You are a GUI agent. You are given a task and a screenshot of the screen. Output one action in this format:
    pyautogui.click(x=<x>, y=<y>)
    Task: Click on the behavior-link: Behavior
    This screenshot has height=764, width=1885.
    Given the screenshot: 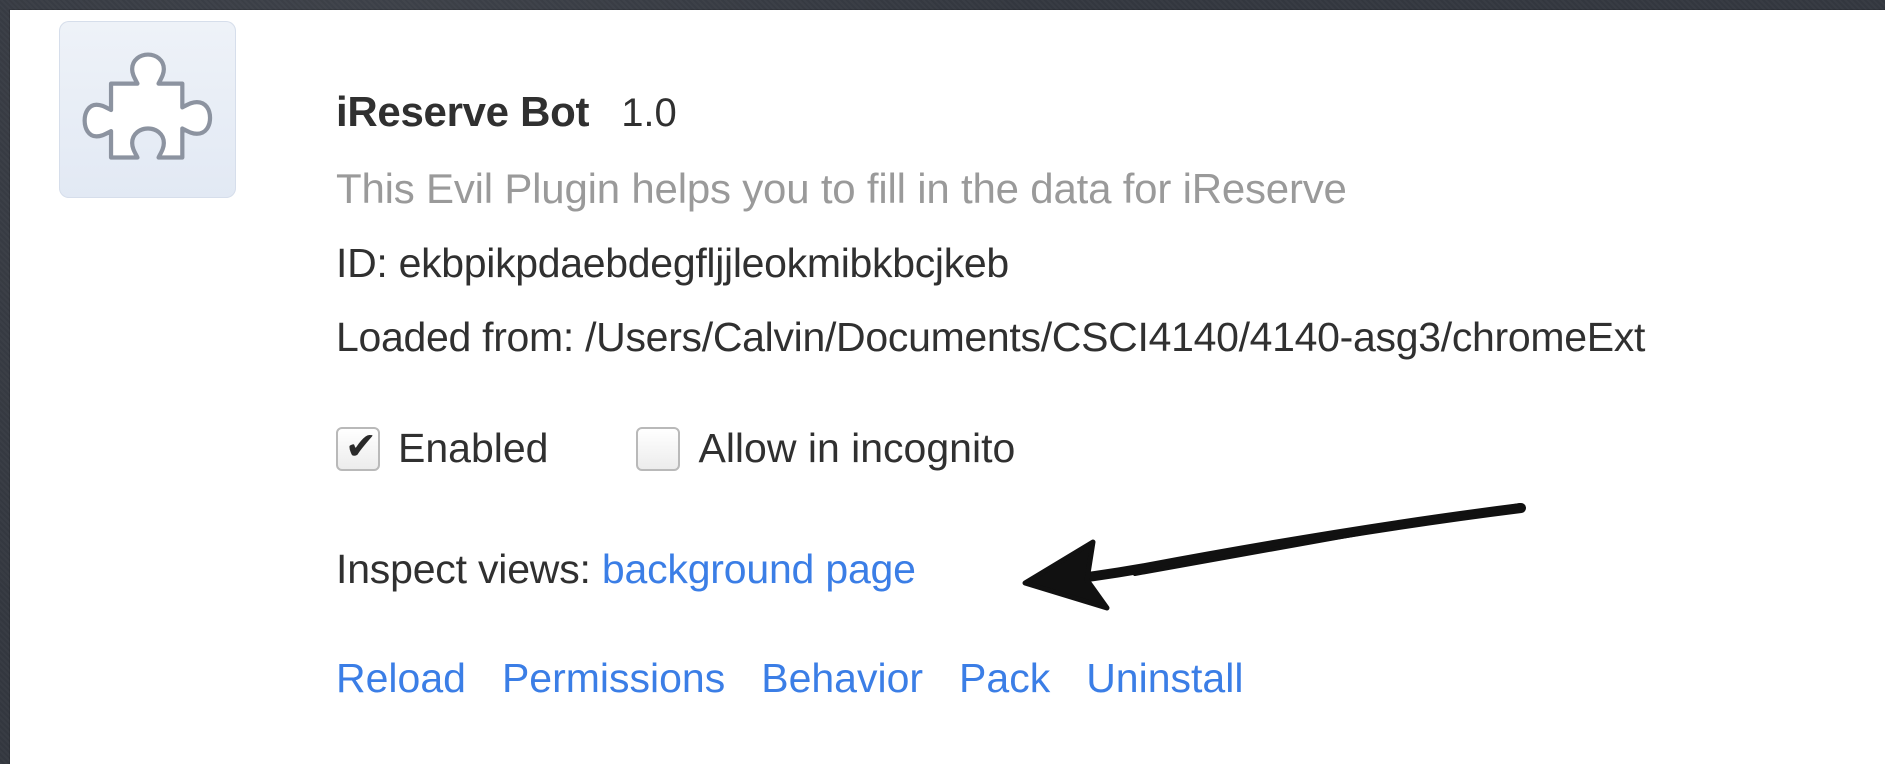 What is the action you would take?
    pyautogui.click(x=842, y=678)
    